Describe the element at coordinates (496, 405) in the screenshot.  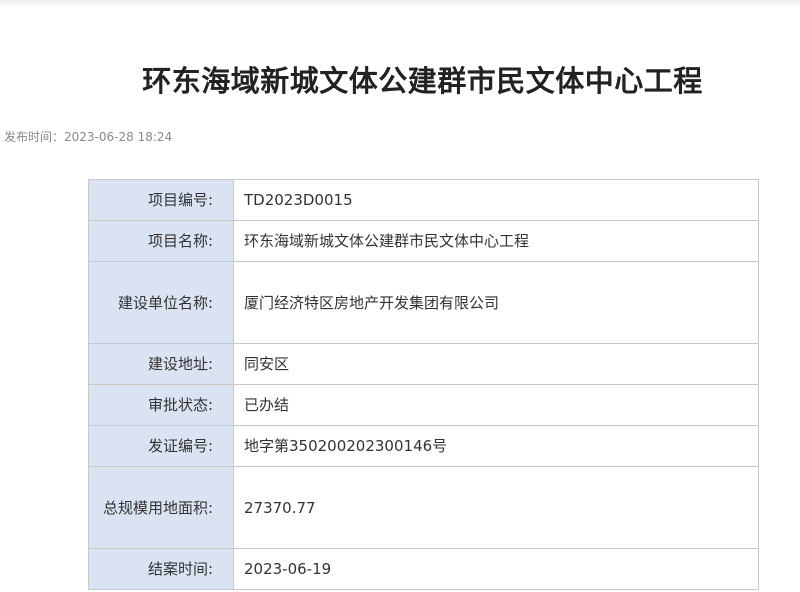
I see `row-value: 已办结` at that location.